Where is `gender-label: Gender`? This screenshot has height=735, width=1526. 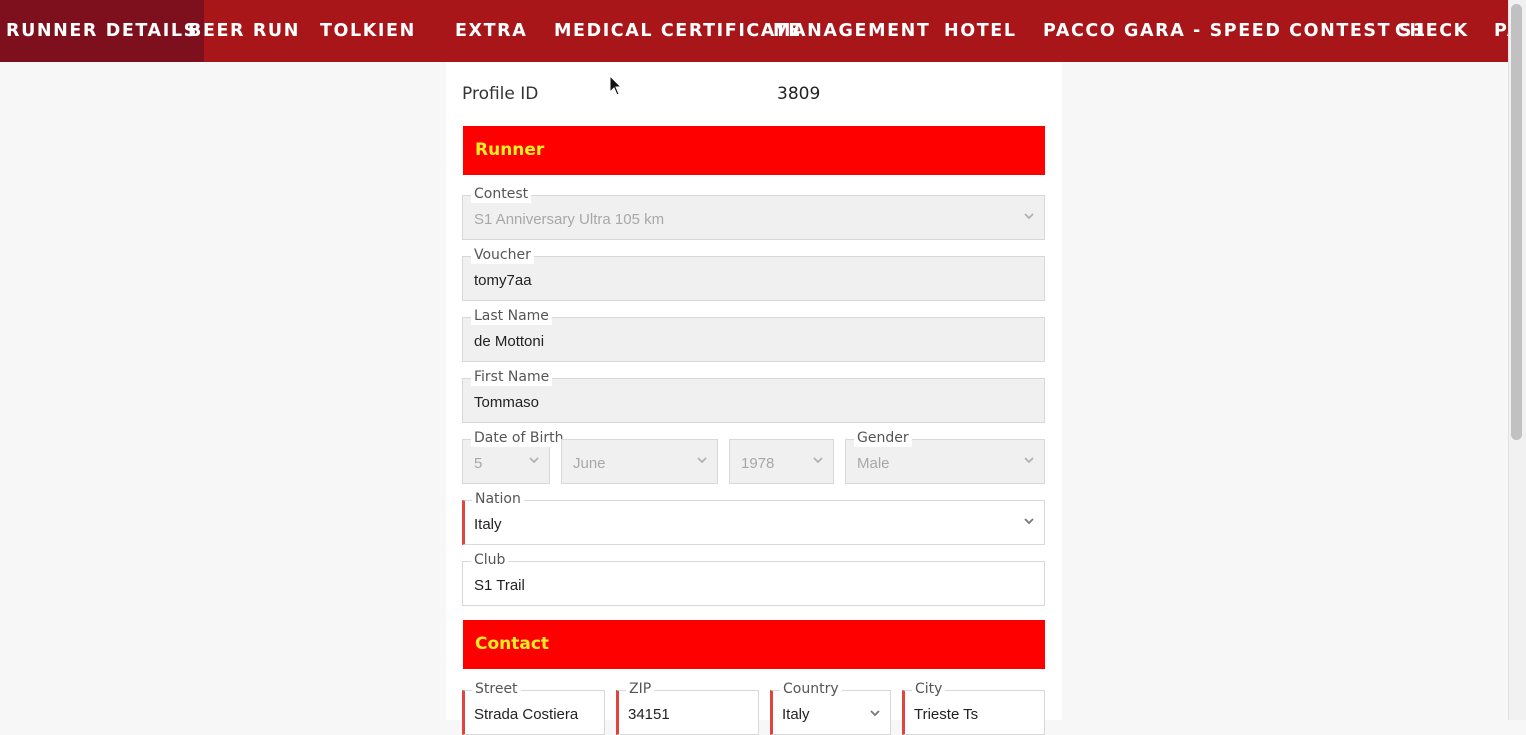
gender-label: Gender is located at coordinates (883, 438).